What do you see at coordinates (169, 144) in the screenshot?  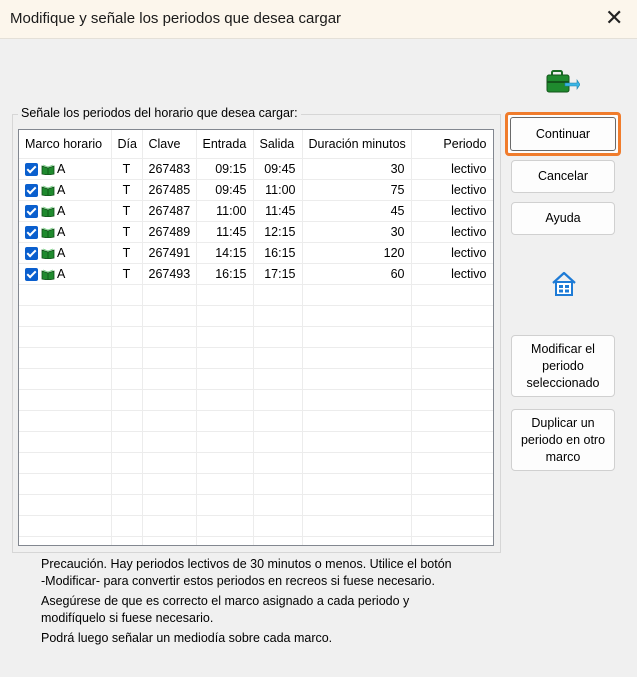 I see `col-clave: Clave` at bounding box center [169, 144].